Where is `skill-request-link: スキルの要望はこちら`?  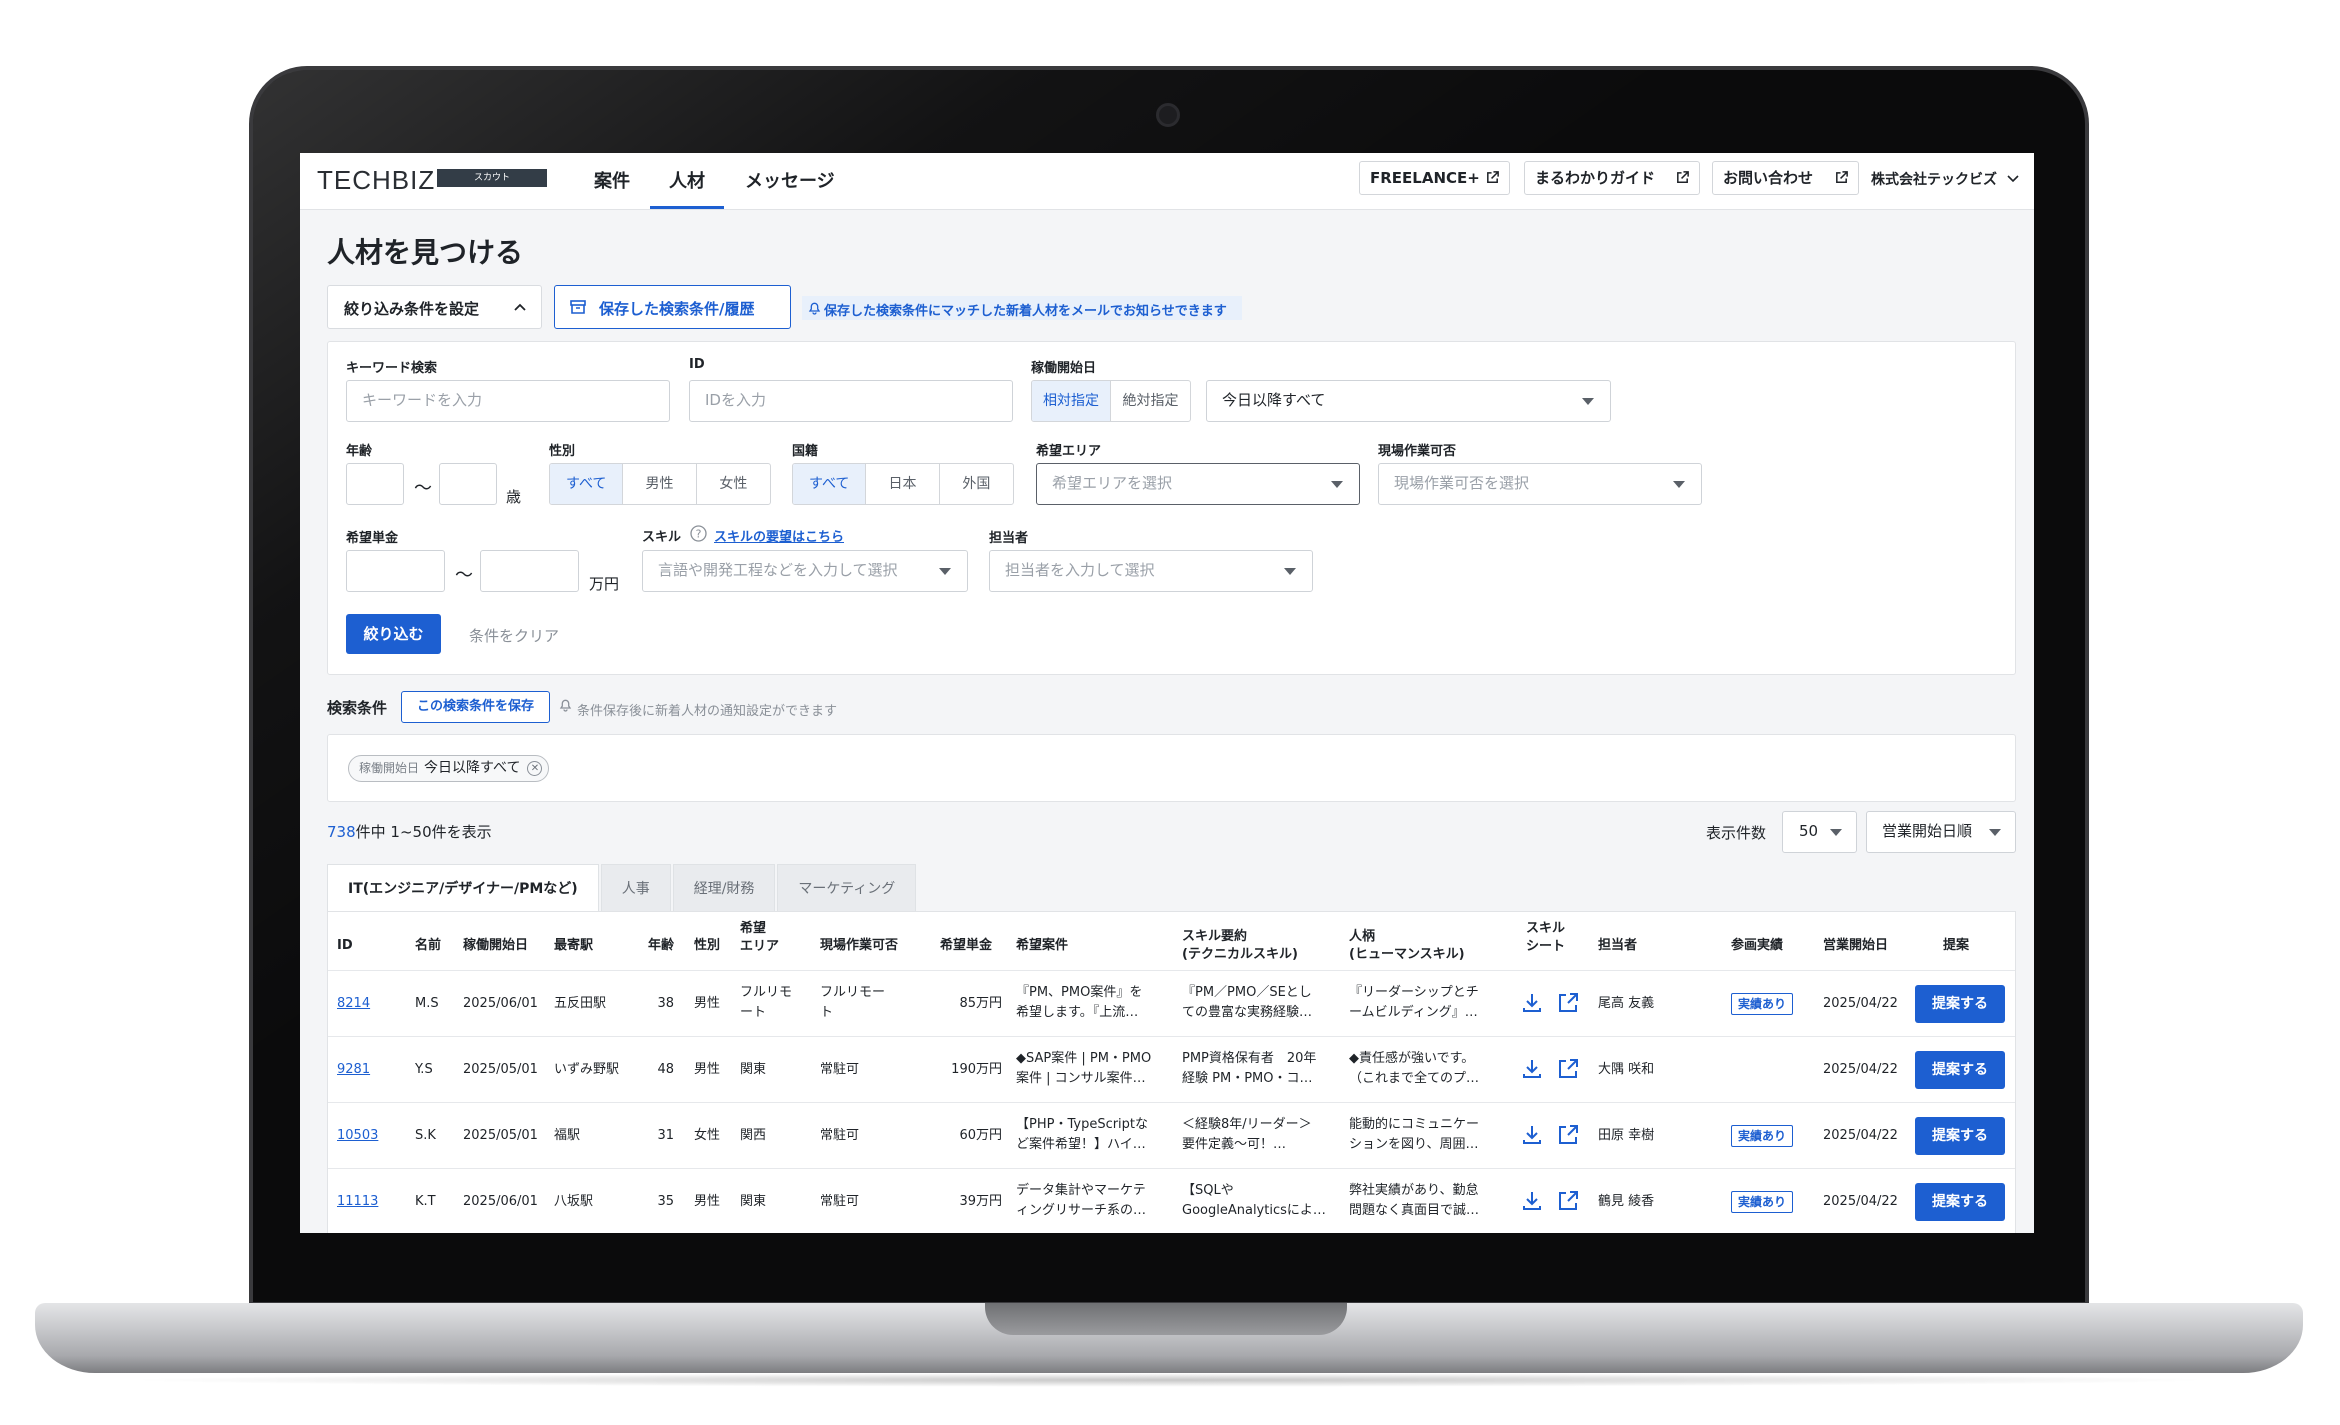
skill-request-link: スキルの要望はこちら is located at coordinates (779, 535).